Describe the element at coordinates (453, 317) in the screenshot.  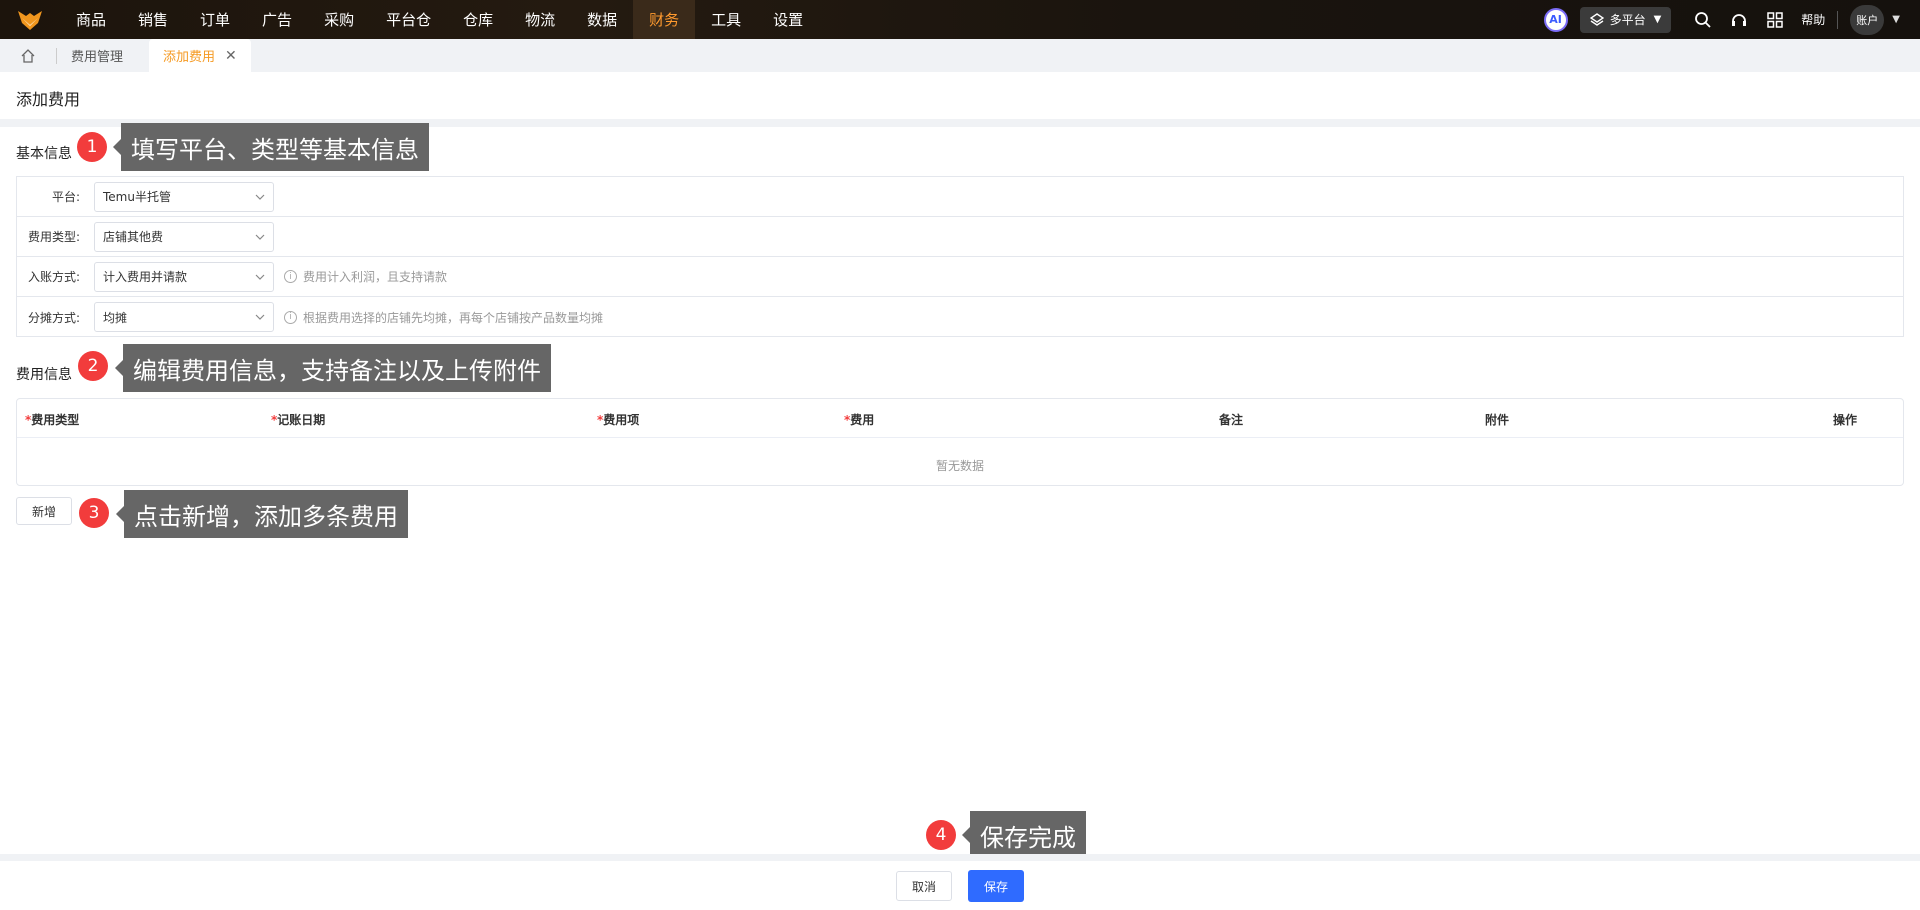
I see `split-method-hint-text: 根据费用选择的店铺先均摊，再每个店铺按产品数量均摊` at that location.